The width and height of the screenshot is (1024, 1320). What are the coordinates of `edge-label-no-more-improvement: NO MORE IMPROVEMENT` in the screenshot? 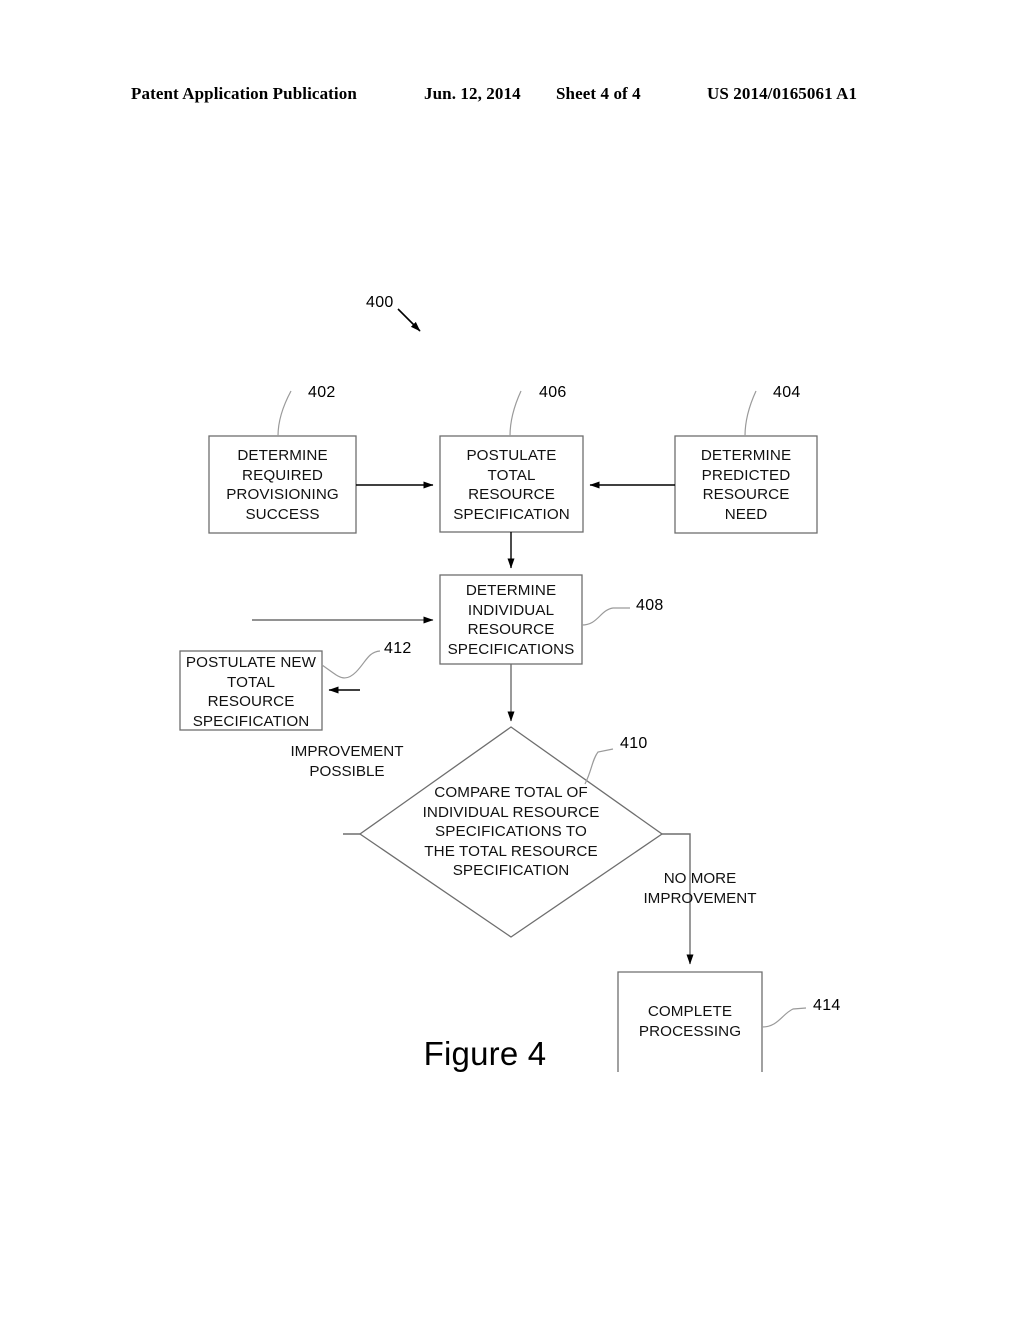 It's located at (700, 888).